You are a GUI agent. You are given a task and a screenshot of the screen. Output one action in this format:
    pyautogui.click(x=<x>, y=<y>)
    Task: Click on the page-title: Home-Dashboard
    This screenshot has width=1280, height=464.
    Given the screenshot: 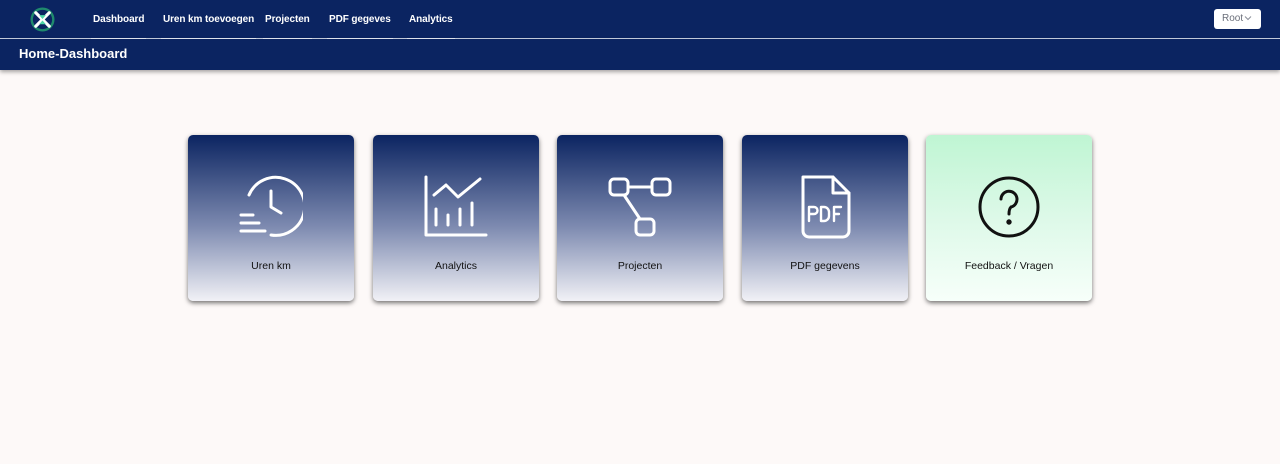 What is the action you would take?
    pyautogui.click(x=73, y=53)
    